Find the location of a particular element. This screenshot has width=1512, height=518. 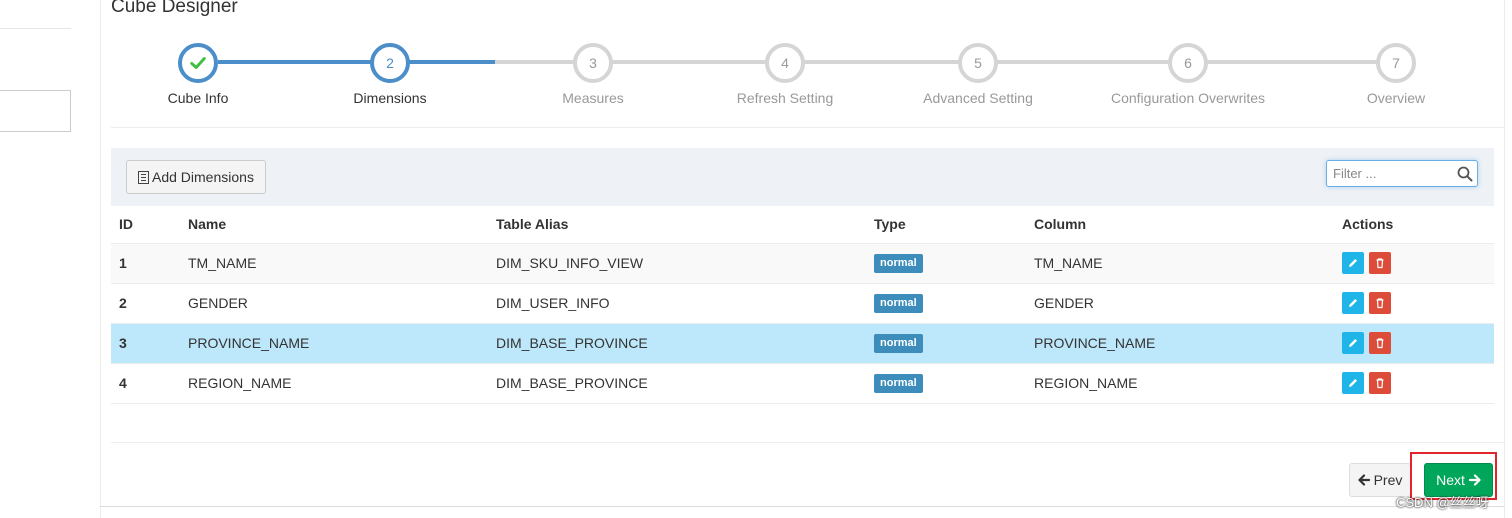

sidebar-input-fragment is located at coordinates (35, 111).